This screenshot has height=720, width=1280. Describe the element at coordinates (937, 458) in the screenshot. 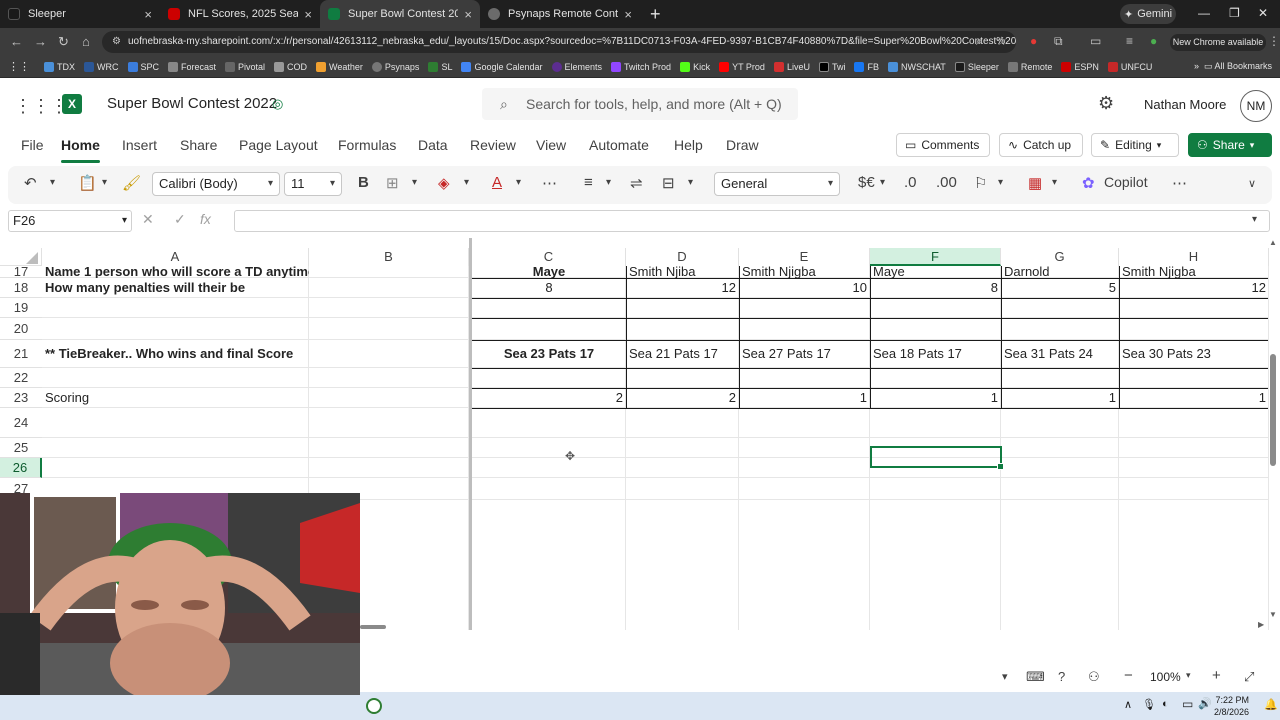

I see `active-cell-selection` at that location.